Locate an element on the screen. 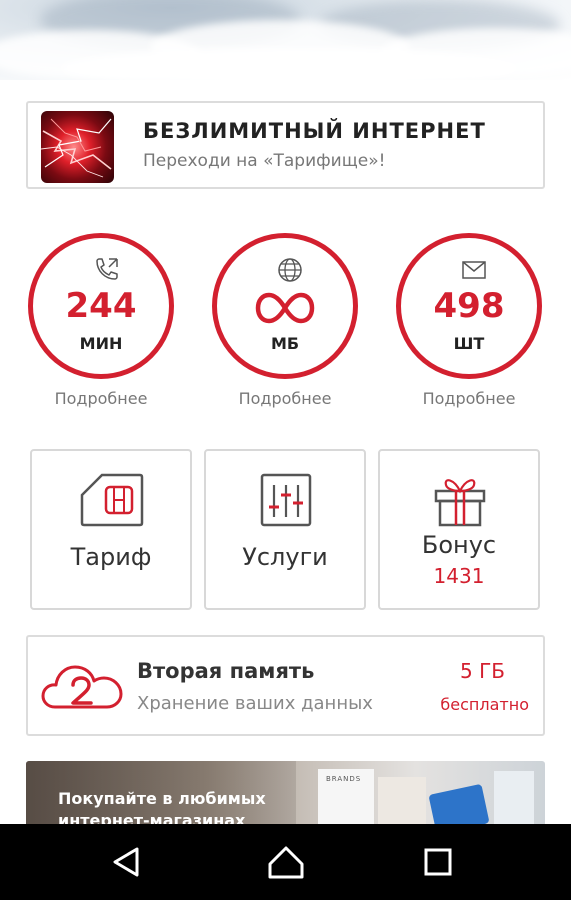 Image resolution: width=571 pixels, height=900 pixels. storage-subtitle: Хранение ваших данных is located at coordinates (255, 703).